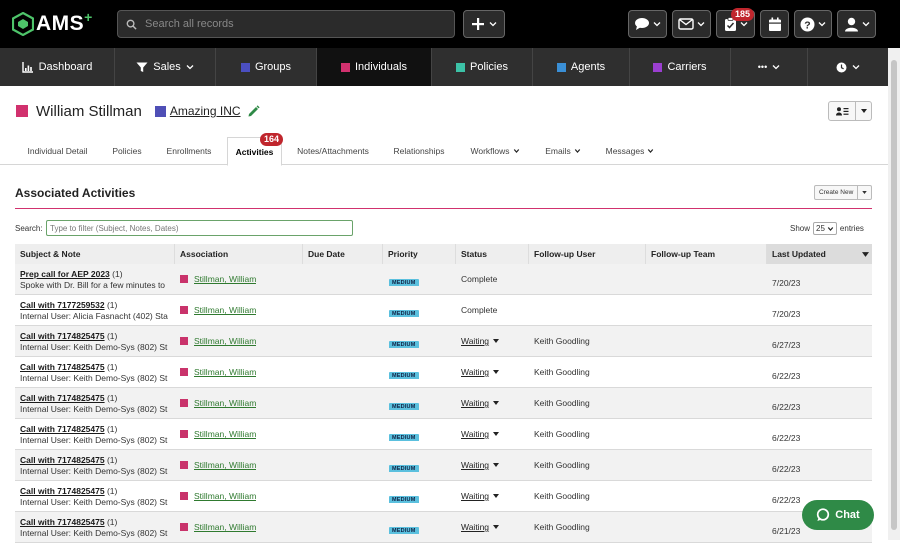 The image size is (900, 543). I want to click on last-updated: 6/21/23, so click(786, 531).